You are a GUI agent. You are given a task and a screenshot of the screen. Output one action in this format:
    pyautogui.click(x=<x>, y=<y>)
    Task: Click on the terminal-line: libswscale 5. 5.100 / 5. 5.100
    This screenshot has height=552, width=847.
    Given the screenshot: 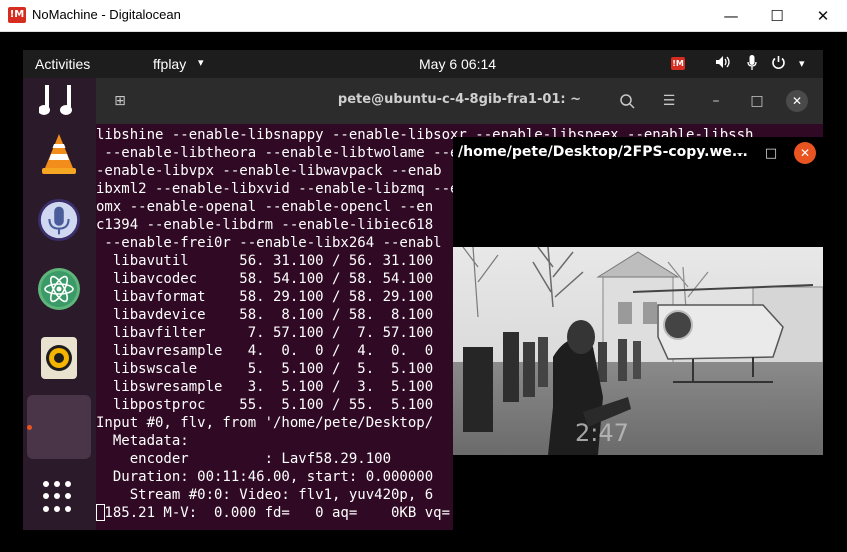 What is the action you would take?
    pyautogui.click(x=265, y=369)
    